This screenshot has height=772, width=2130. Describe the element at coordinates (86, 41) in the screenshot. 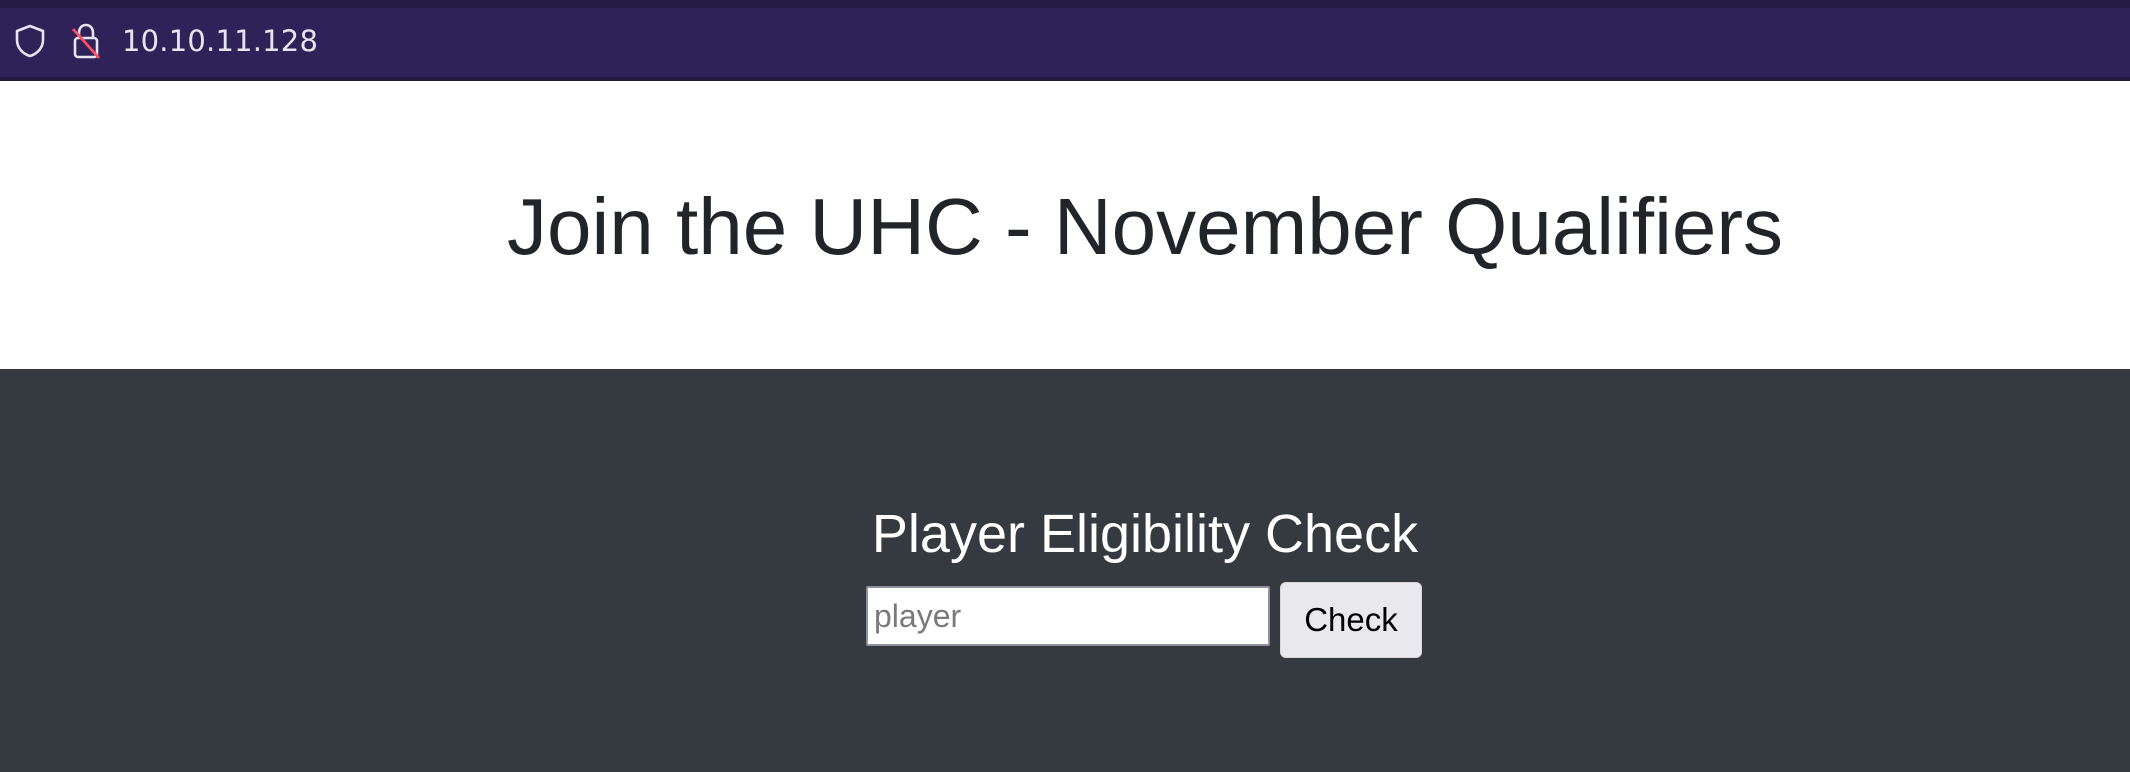

I see `insecure-lock-icon` at that location.